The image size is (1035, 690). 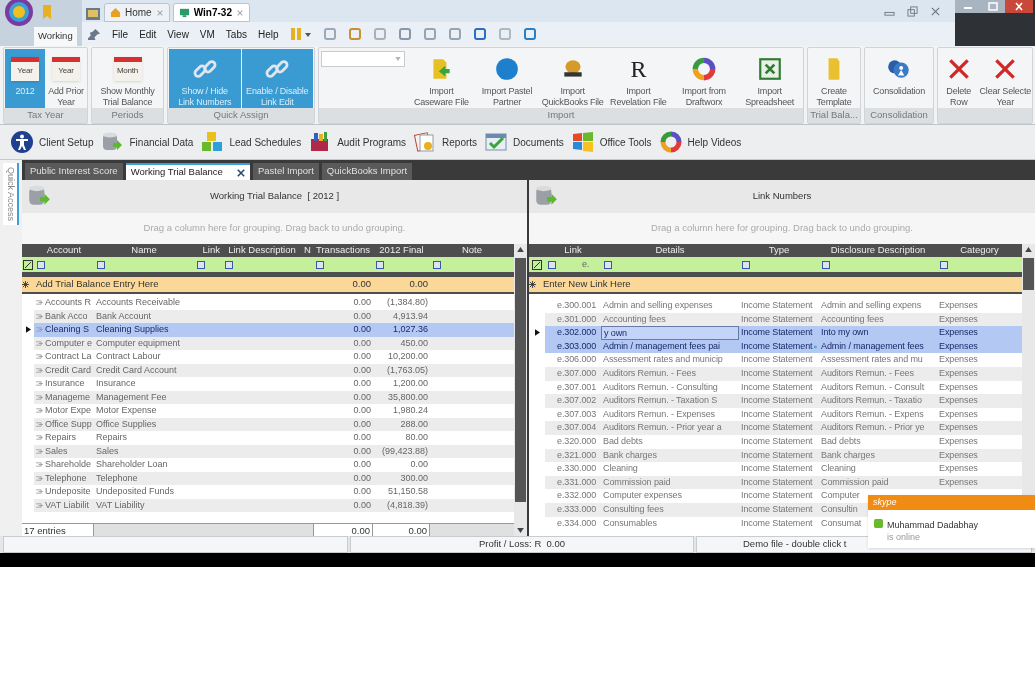 I want to click on toolbar-button: Financial Data, so click(x=147, y=142).